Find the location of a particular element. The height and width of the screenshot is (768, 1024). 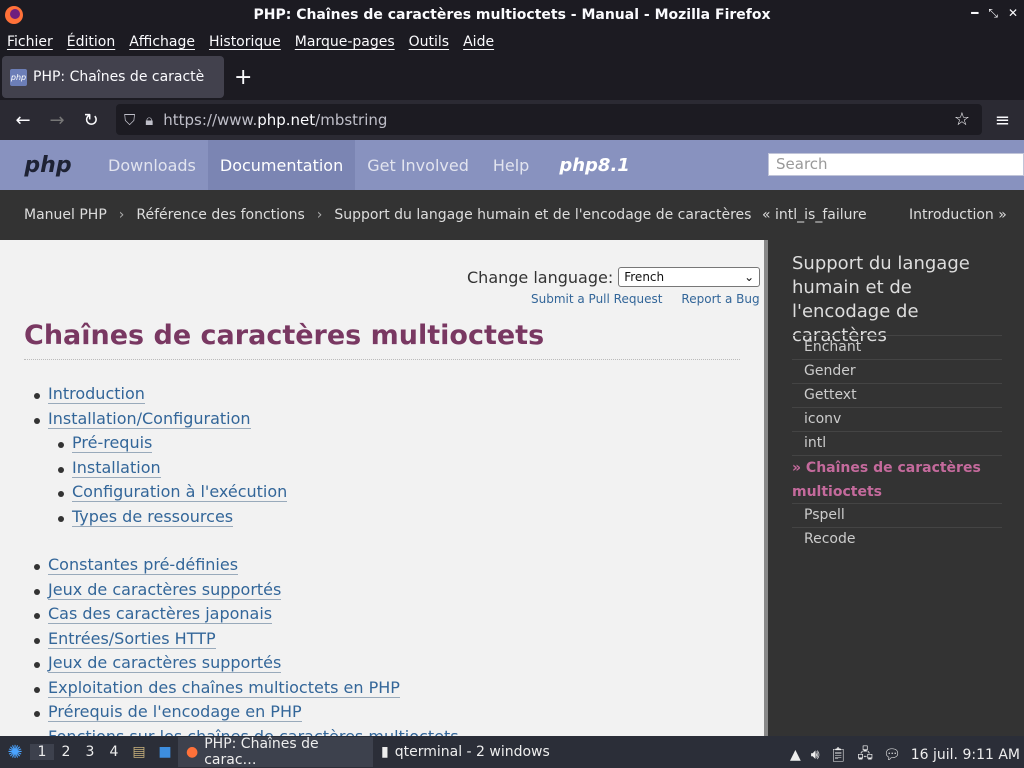

volume-icon: 🔊︎ is located at coordinates (815, 755).